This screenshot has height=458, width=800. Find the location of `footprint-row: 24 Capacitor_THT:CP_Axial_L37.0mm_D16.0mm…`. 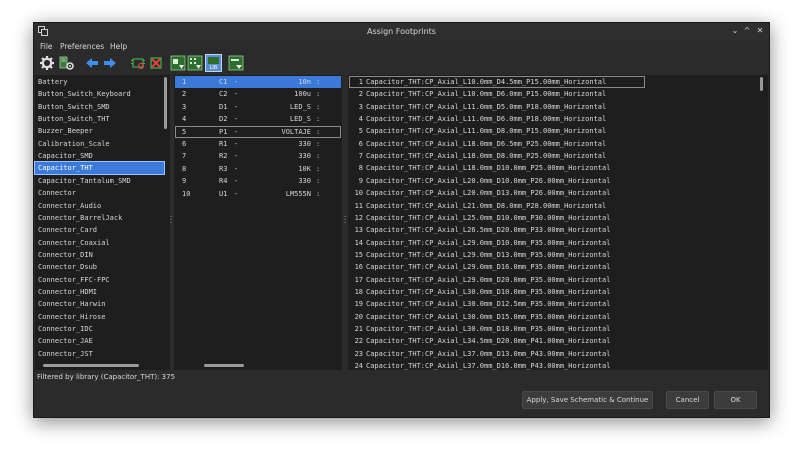

footprint-row: 24 Capacitor_THT:CP_Axial_L37.0mm_D16.0mm… is located at coordinates (497, 366).